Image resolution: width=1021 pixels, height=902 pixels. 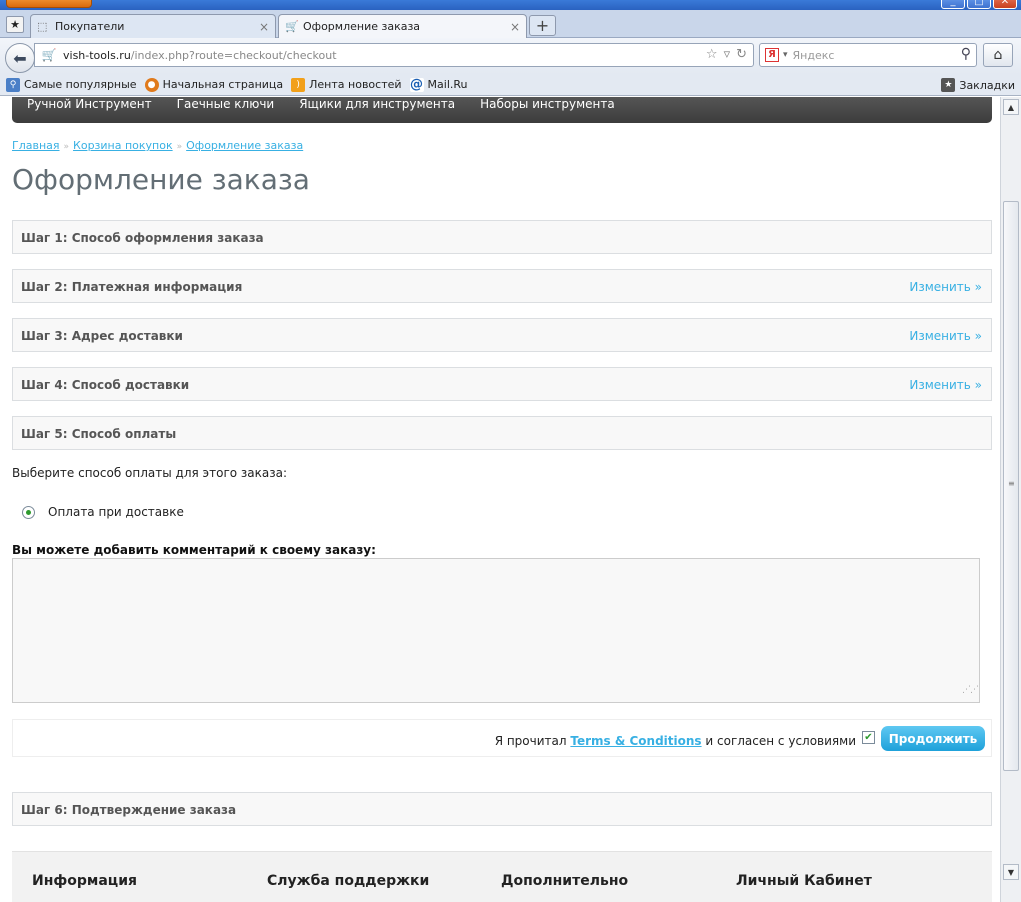 What do you see at coordinates (945, 287) in the screenshot?
I see `step-2-edit-link: Изменить »` at bounding box center [945, 287].